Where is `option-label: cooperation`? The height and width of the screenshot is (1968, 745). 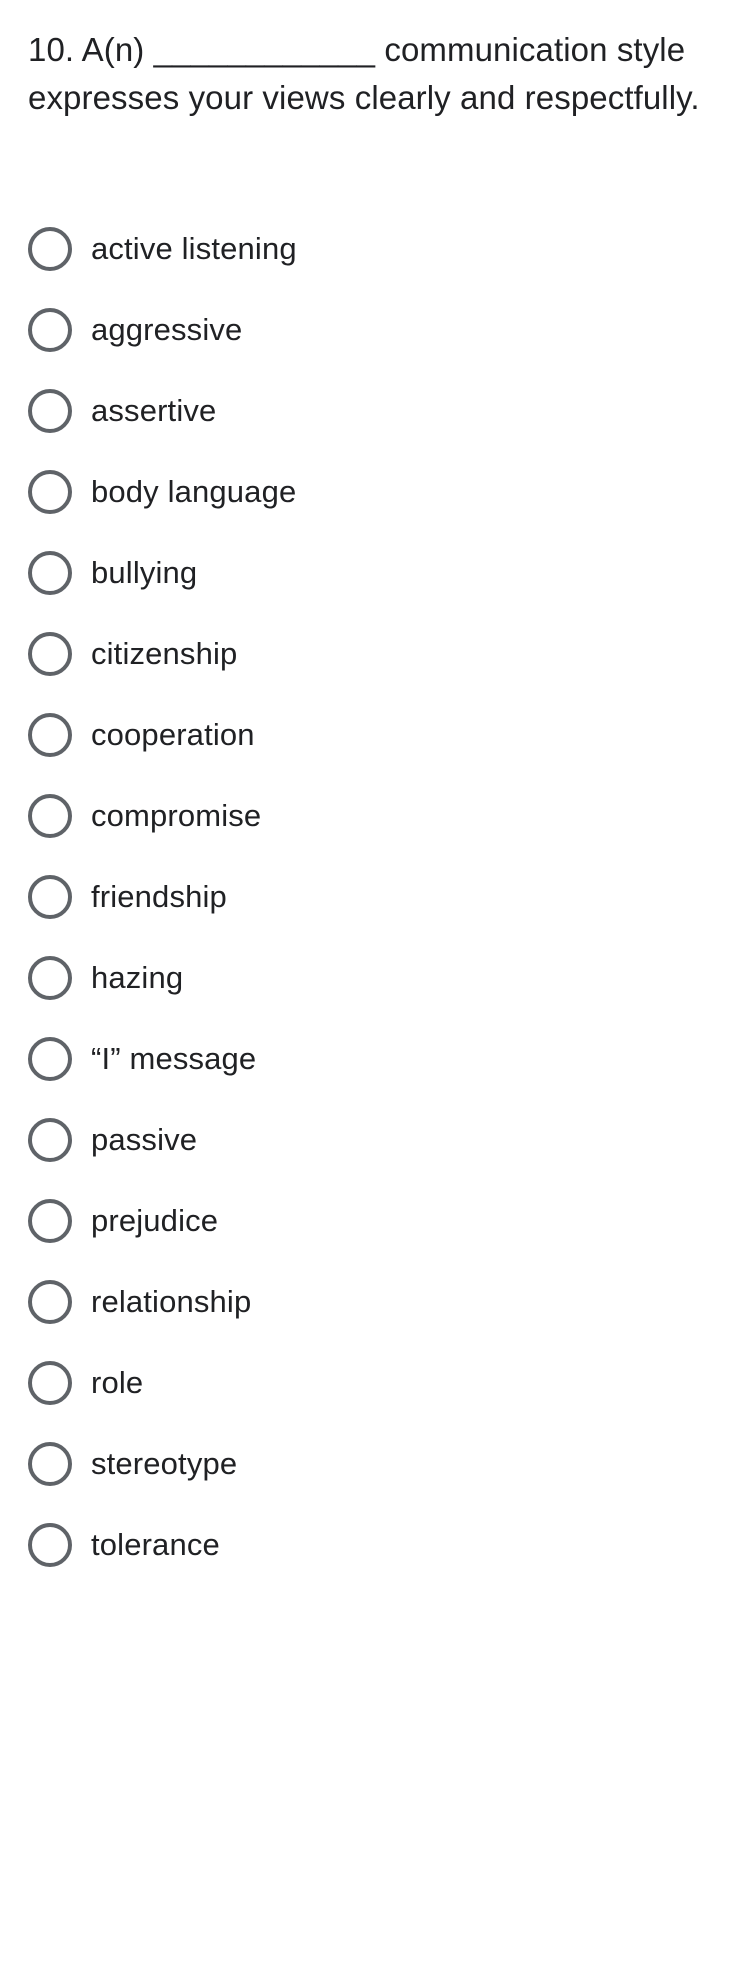 option-label: cooperation is located at coordinates (173, 734).